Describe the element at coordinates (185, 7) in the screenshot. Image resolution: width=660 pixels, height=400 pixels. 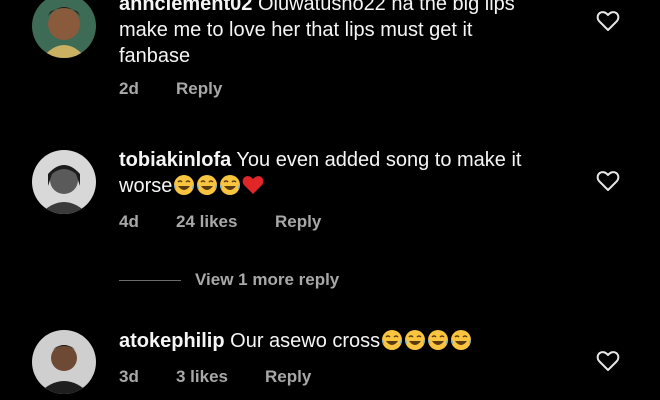
I see `username: annclement02` at that location.